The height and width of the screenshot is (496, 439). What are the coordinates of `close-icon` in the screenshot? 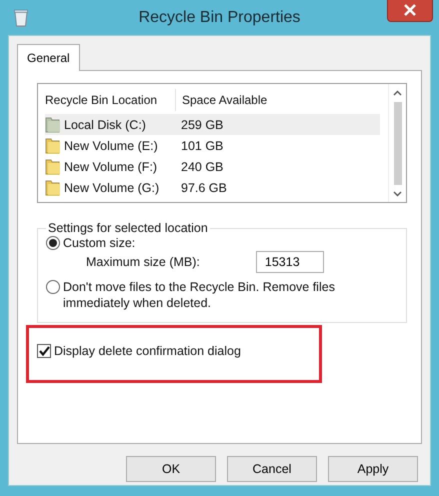 It's located at (410, 10).